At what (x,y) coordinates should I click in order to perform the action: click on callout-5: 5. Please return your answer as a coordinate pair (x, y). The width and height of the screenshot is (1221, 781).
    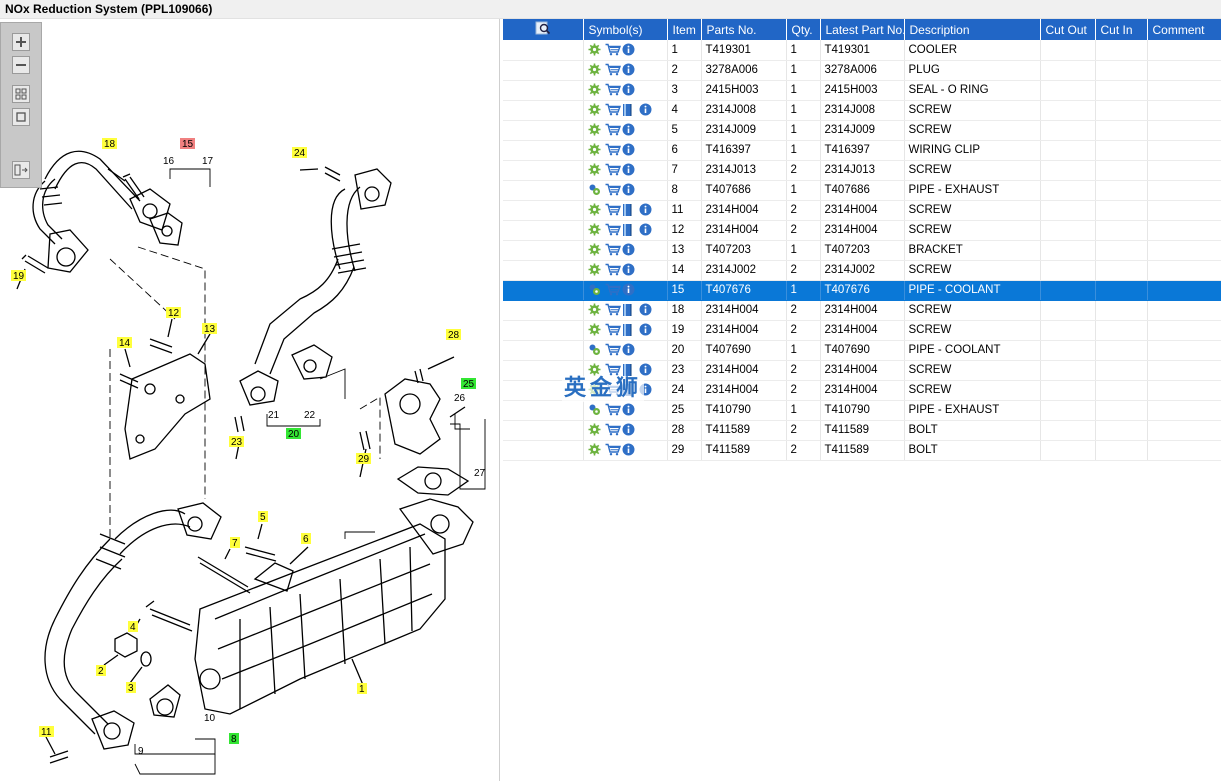
    Looking at the image, I should click on (263, 517).